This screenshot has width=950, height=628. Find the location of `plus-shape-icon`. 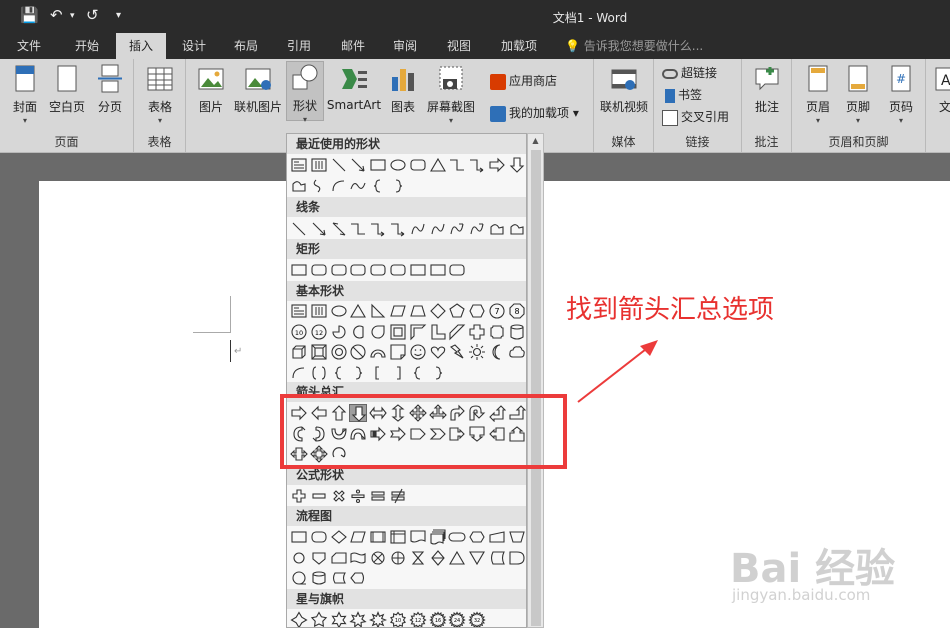

plus-shape-icon is located at coordinates (299, 496).